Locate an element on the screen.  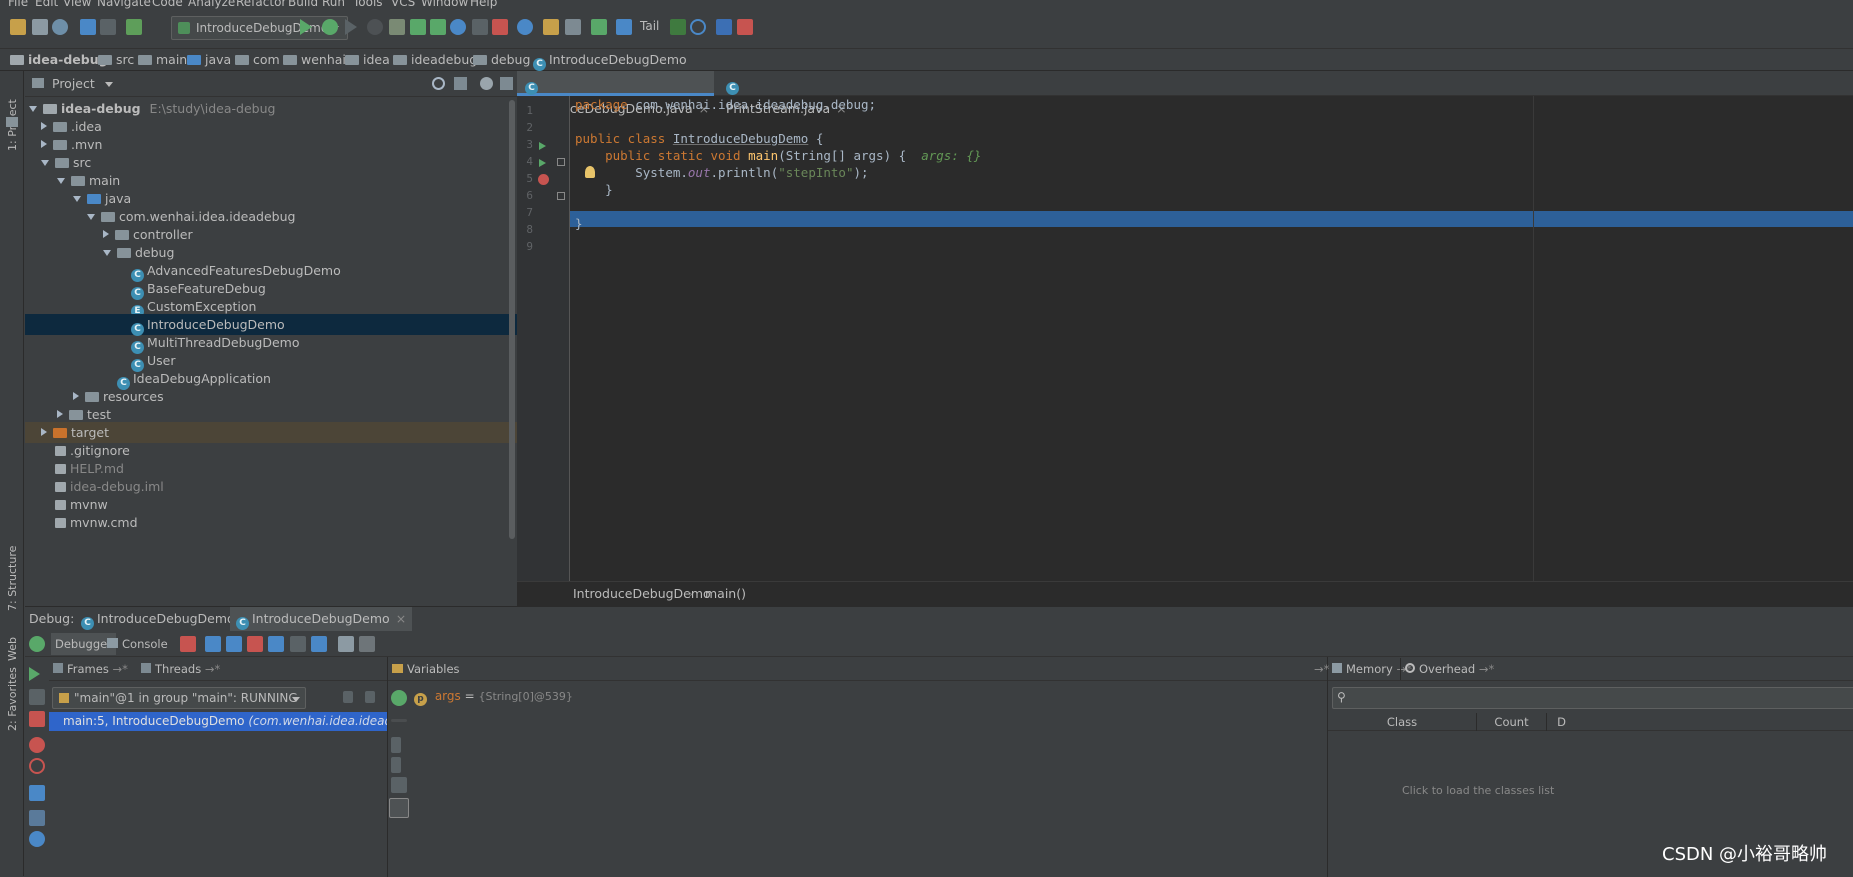
tree-item-mvnwcmd: mvnw.cmd is located at coordinates (271, 522).